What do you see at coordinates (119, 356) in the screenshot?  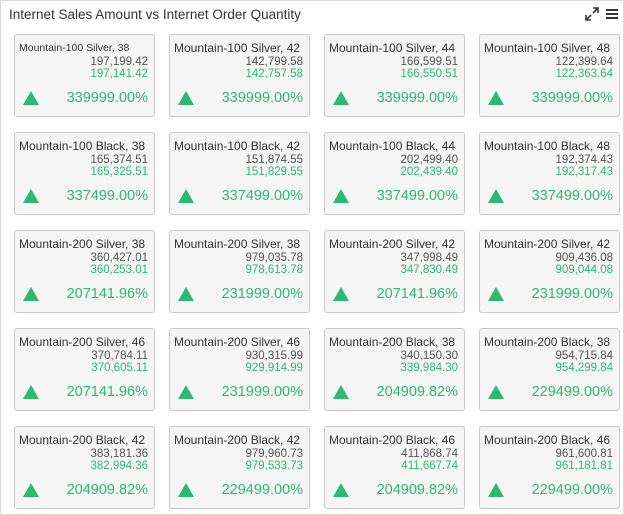 I see `kpi-actual-value: 370,784.11` at bounding box center [119, 356].